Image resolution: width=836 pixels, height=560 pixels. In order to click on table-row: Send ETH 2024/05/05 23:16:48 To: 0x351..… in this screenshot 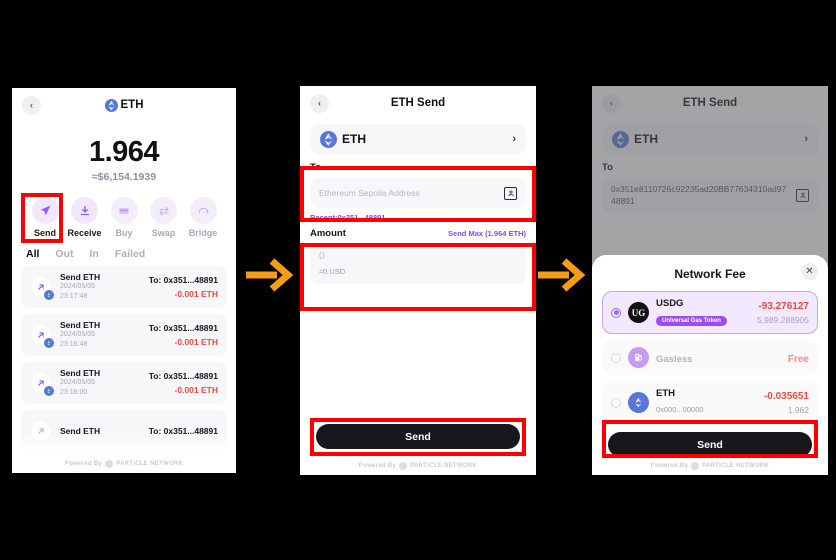, I will do `click(124, 335)`.